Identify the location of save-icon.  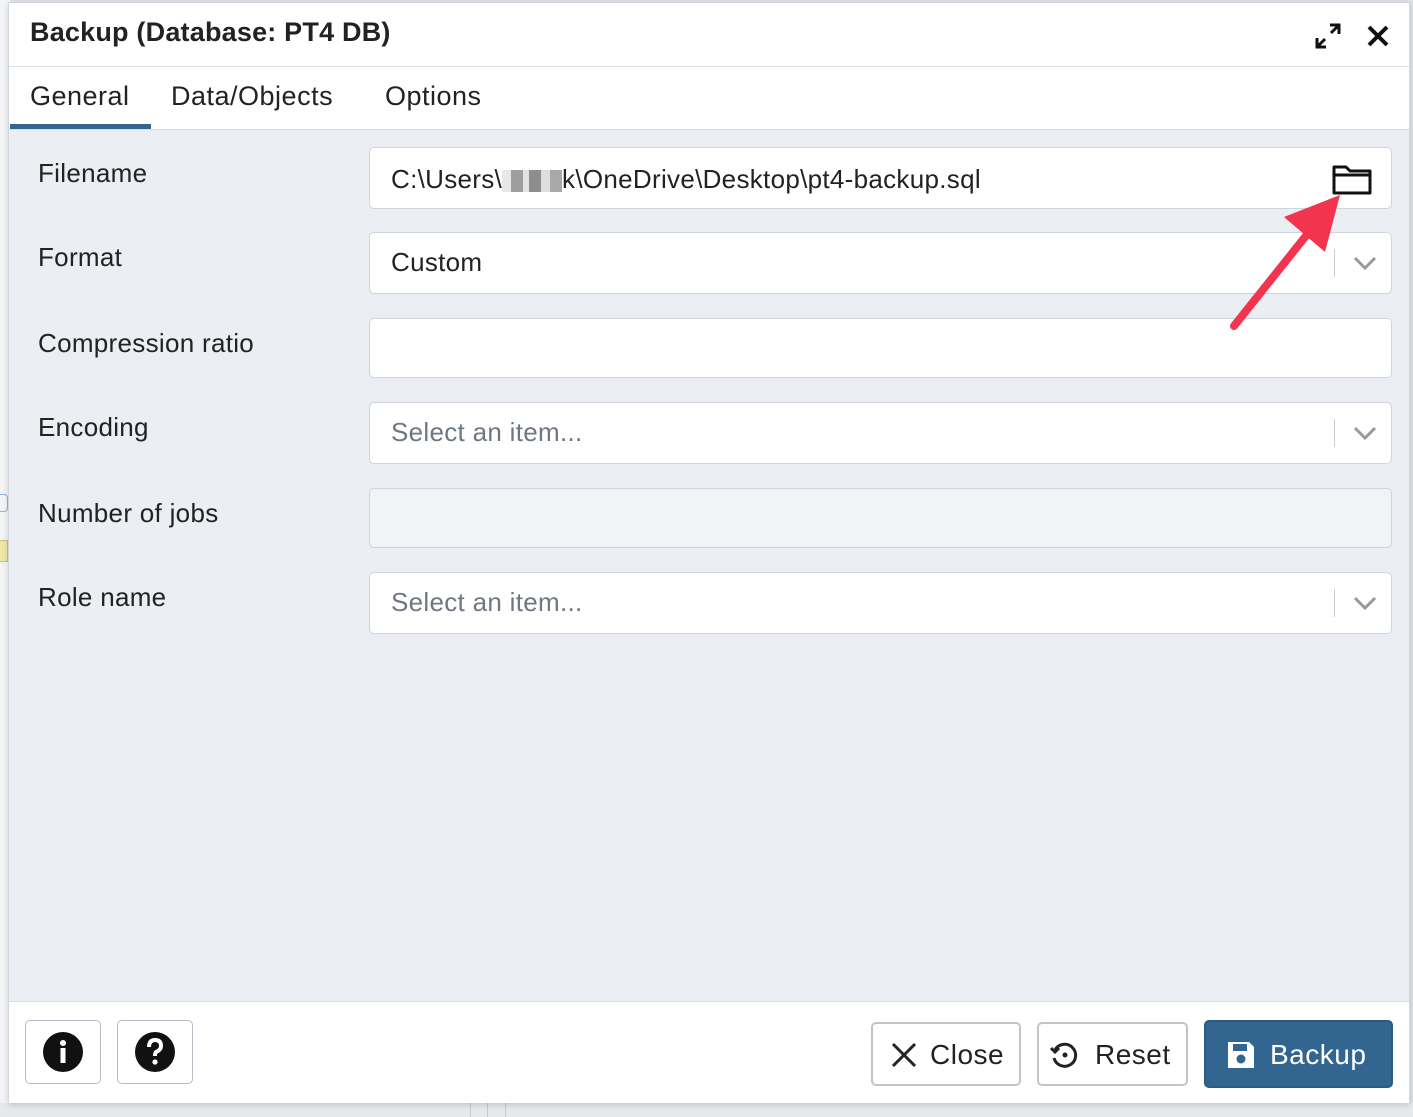
(1241, 1055).